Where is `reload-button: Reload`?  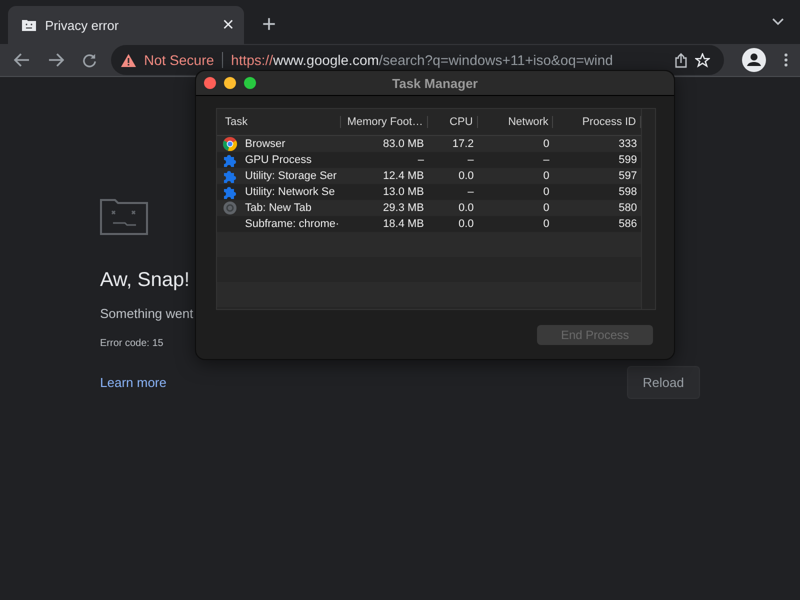 reload-button: Reload is located at coordinates (663, 382).